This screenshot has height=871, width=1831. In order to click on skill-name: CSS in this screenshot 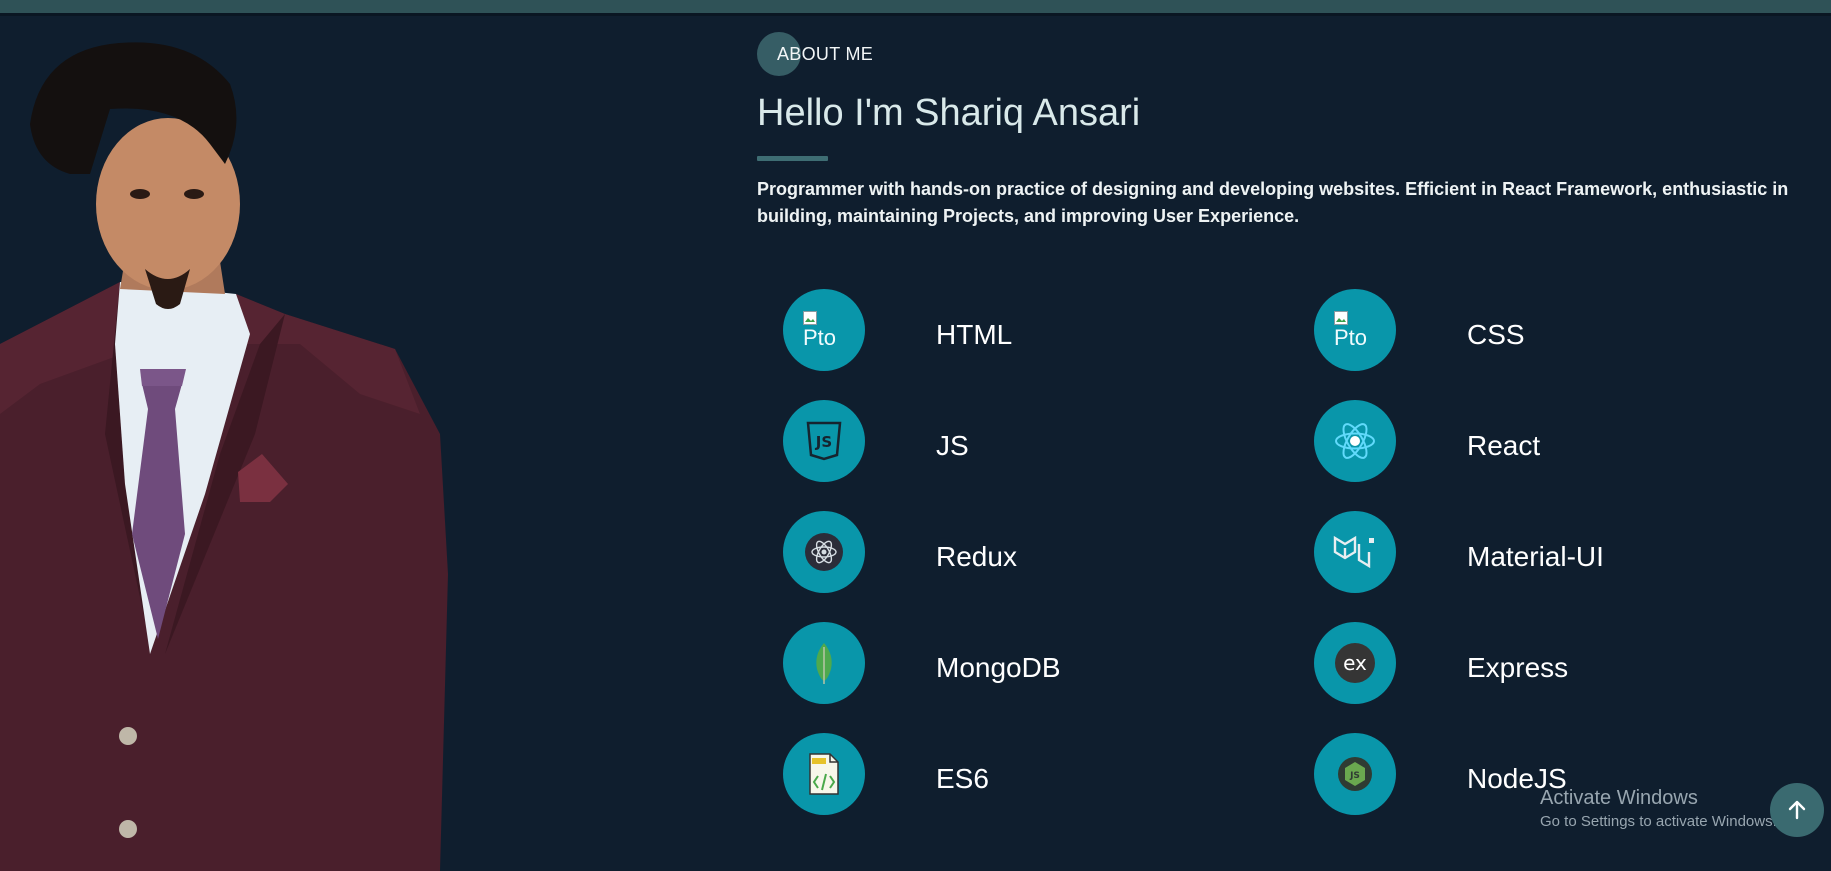, I will do `click(1496, 334)`.